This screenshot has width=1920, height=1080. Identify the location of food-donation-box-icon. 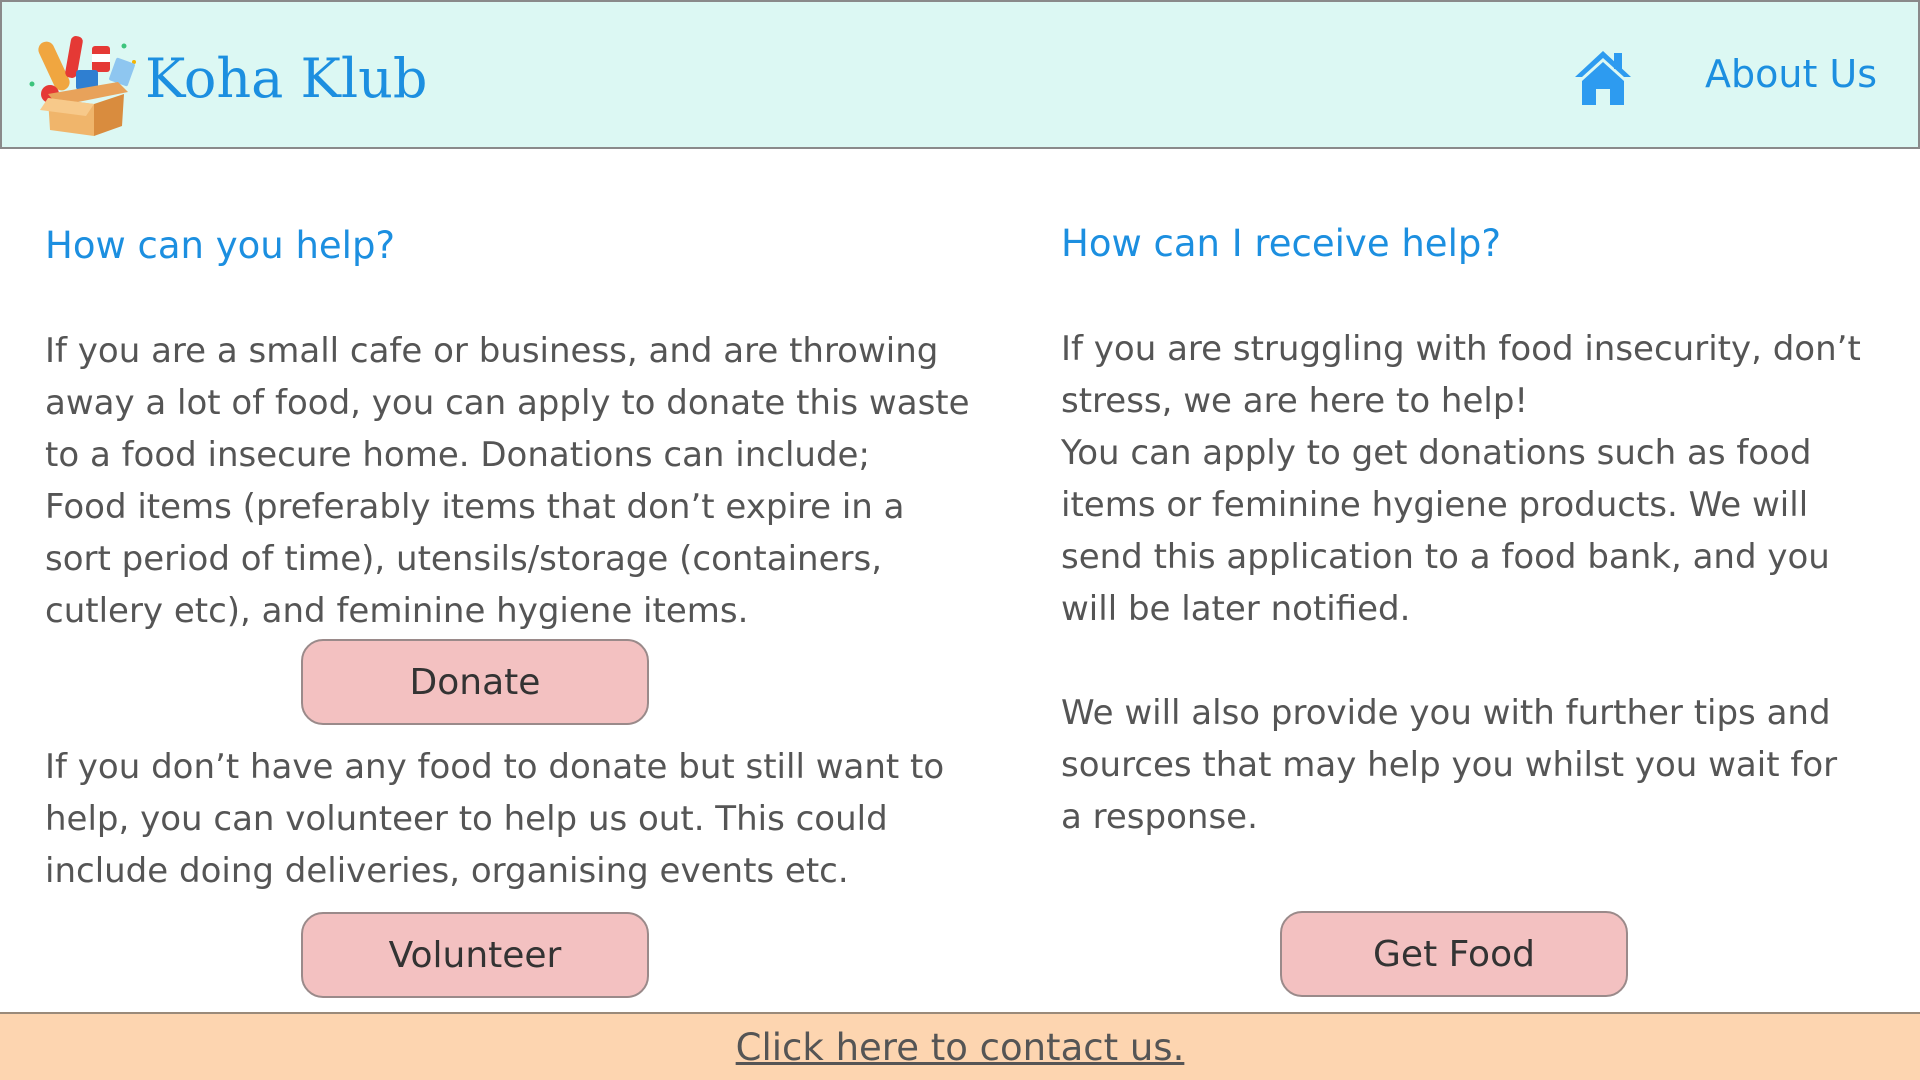
(86, 85).